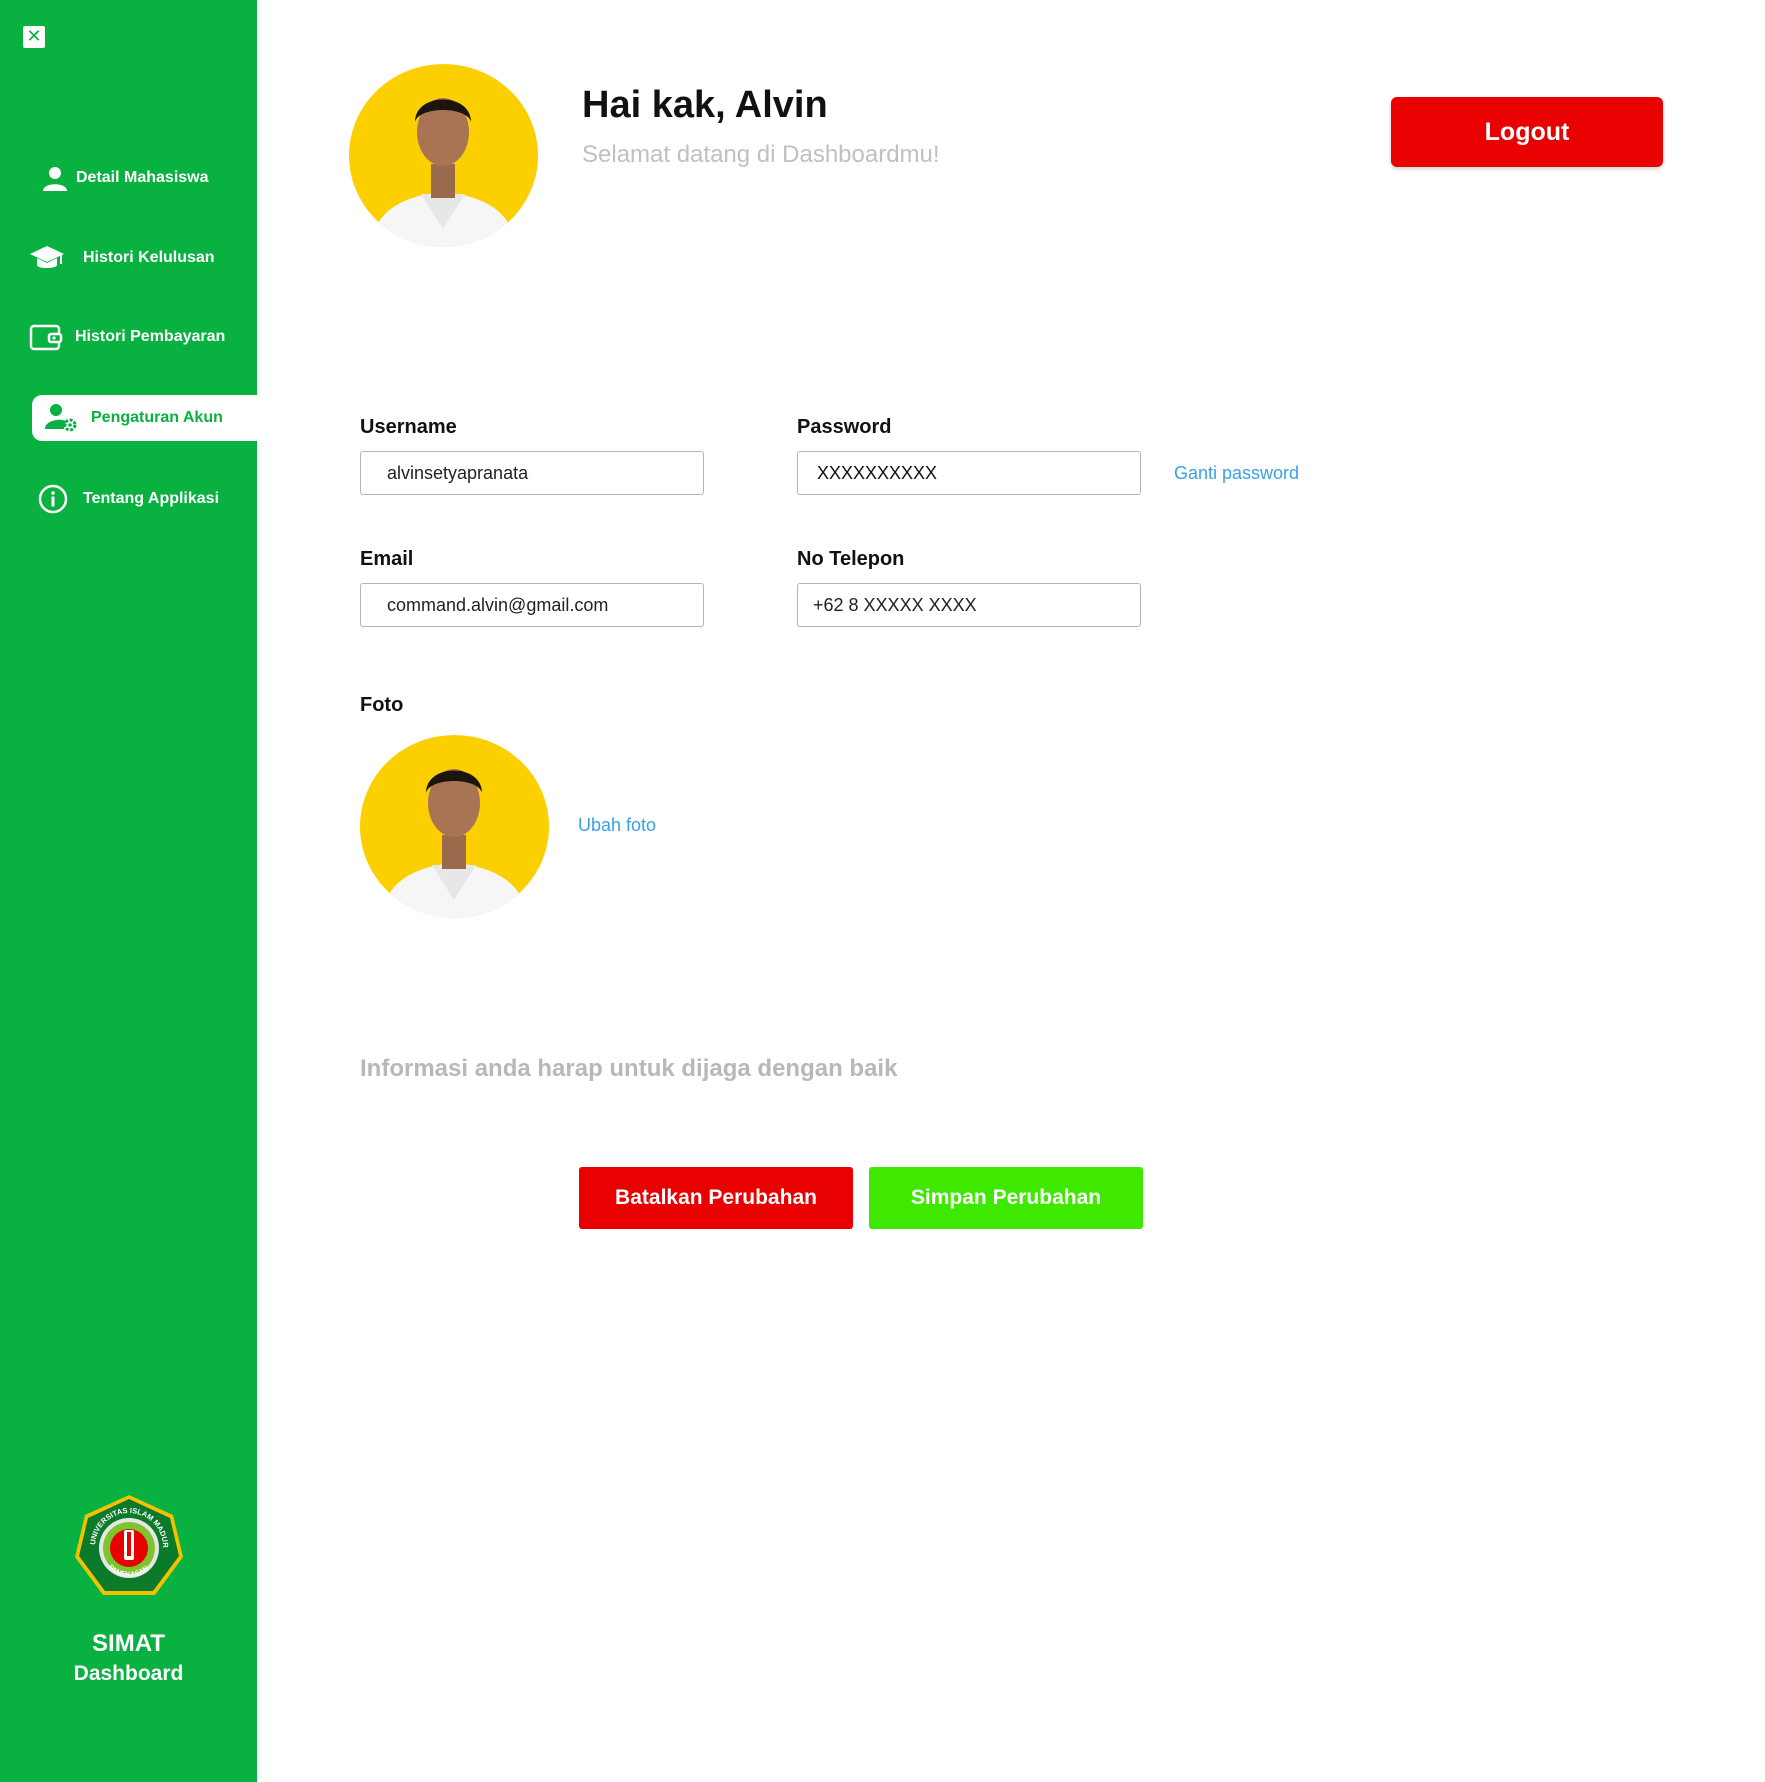 Image resolution: width=1765 pixels, height=1782 pixels. What do you see at coordinates (47, 258) in the screenshot?
I see `graduation-cap-icon` at bounding box center [47, 258].